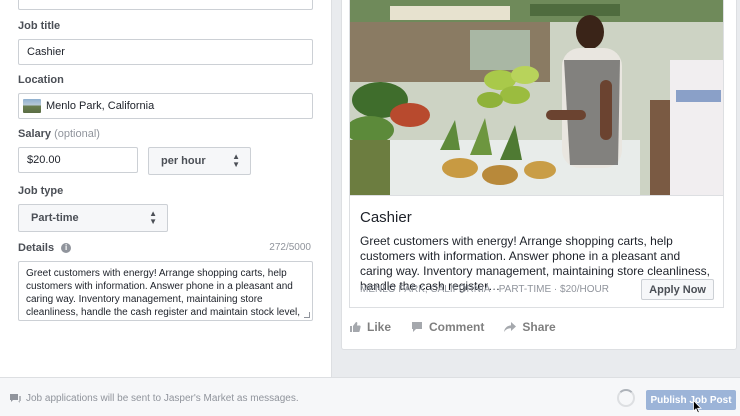 The width and height of the screenshot is (740, 416). I want to click on comment-button: Comment, so click(447, 327).